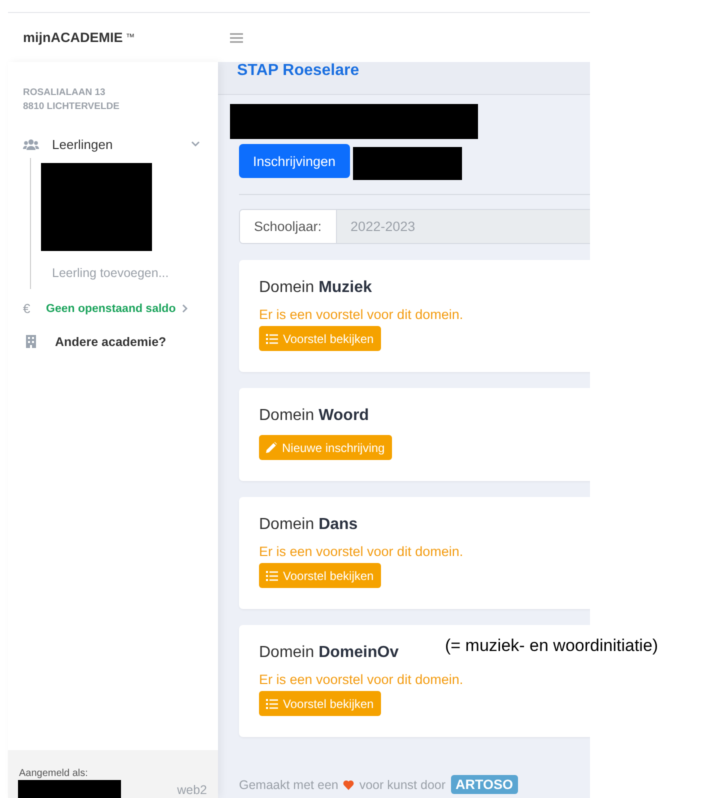 This screenshot has height=798, width=728. Describe the element at coordinates (64, 93) in the screenshot. I see `address-line: ROSALIALAAN 13` at that location.